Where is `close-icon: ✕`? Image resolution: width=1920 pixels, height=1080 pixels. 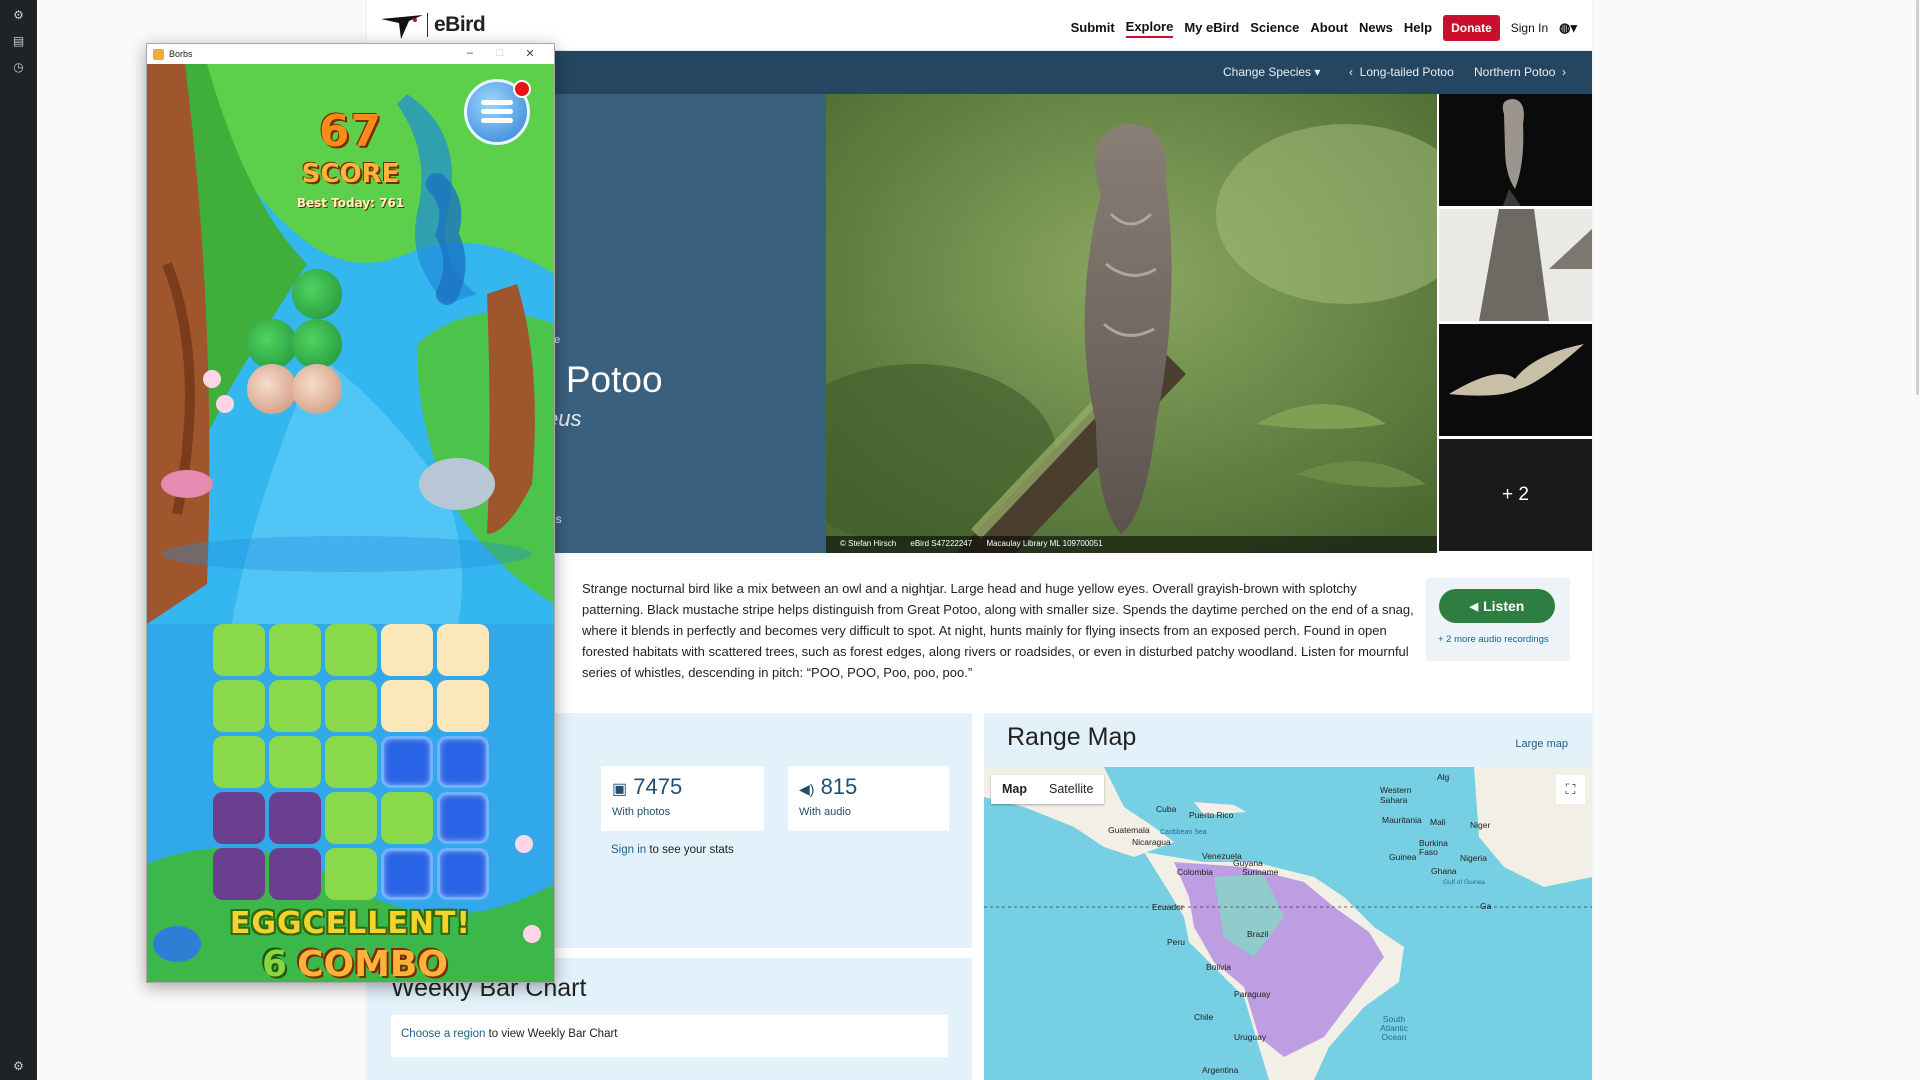
close-icon: ✕ is located at coordinates (530, 53).